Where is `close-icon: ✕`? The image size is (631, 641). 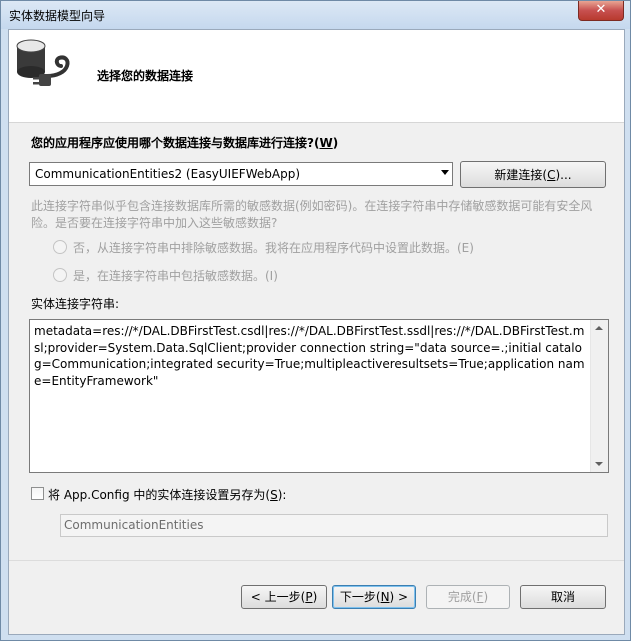
close-icon: ✕ is located at coordinates (601, 9).